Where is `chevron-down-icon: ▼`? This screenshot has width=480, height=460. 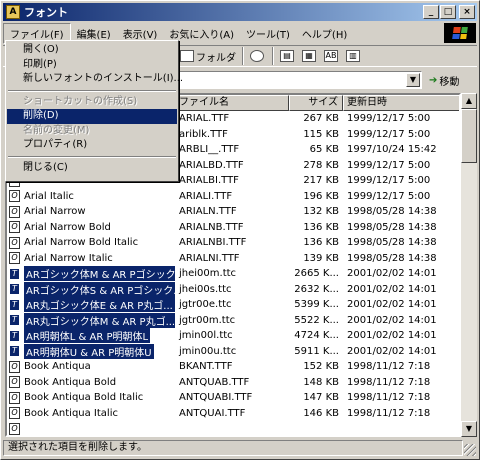
chevron-down-icon: ▼ is located at coordinates (413, 80).